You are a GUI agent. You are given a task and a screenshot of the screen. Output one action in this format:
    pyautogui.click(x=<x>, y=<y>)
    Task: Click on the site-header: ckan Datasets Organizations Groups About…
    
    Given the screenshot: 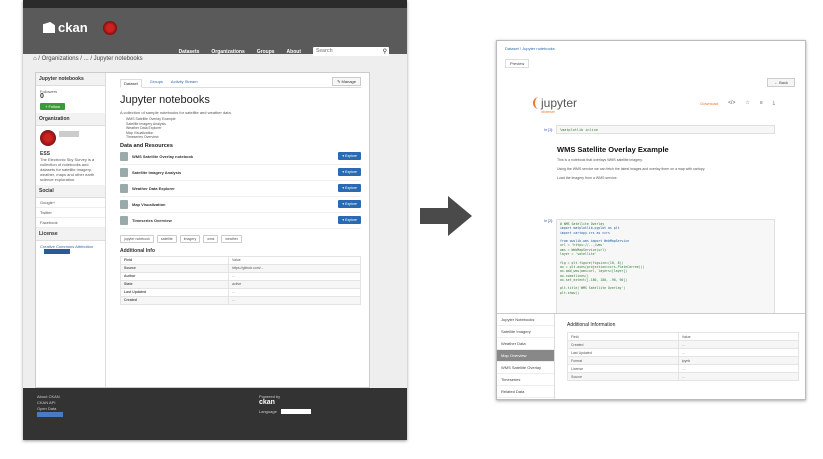 What is the action you would take?
    pyautogui.click(x=215, y=32)
    